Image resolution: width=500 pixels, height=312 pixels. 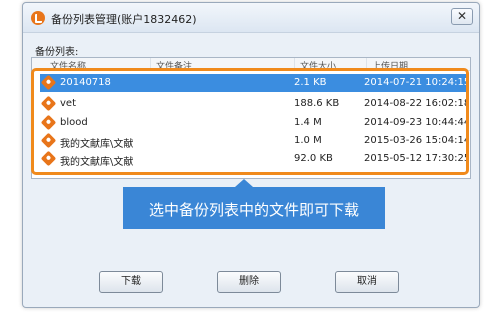 I want to click on close-icon: ✕, so click(x=462, y=16).